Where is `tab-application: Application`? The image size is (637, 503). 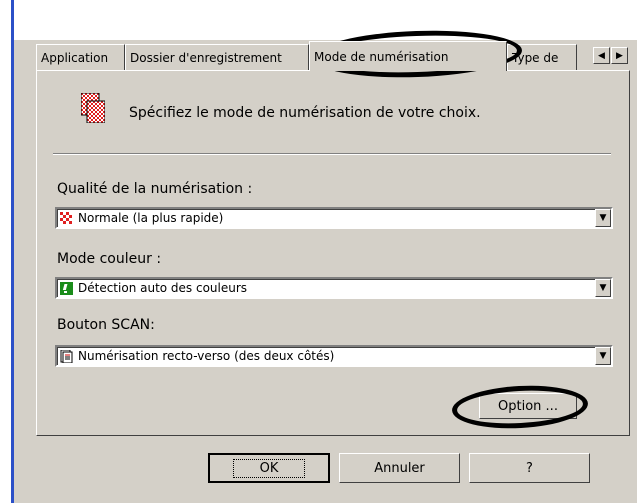
tab-application: Application is located at coordinates (80, 57).